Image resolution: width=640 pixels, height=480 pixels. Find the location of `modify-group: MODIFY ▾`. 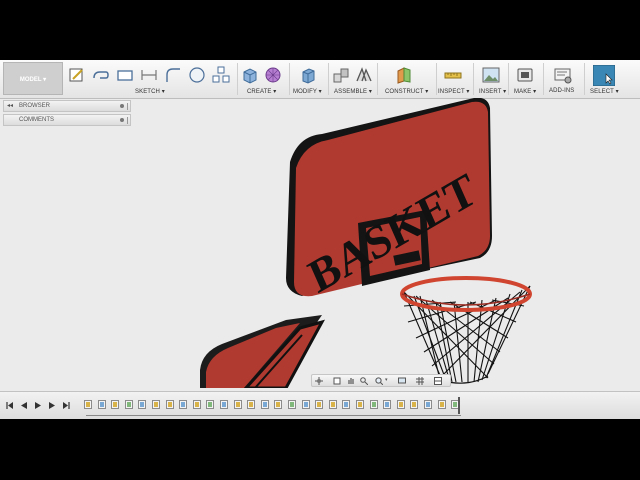

modify-group: MODIFY ▾ is located at coordinates (309, 79).